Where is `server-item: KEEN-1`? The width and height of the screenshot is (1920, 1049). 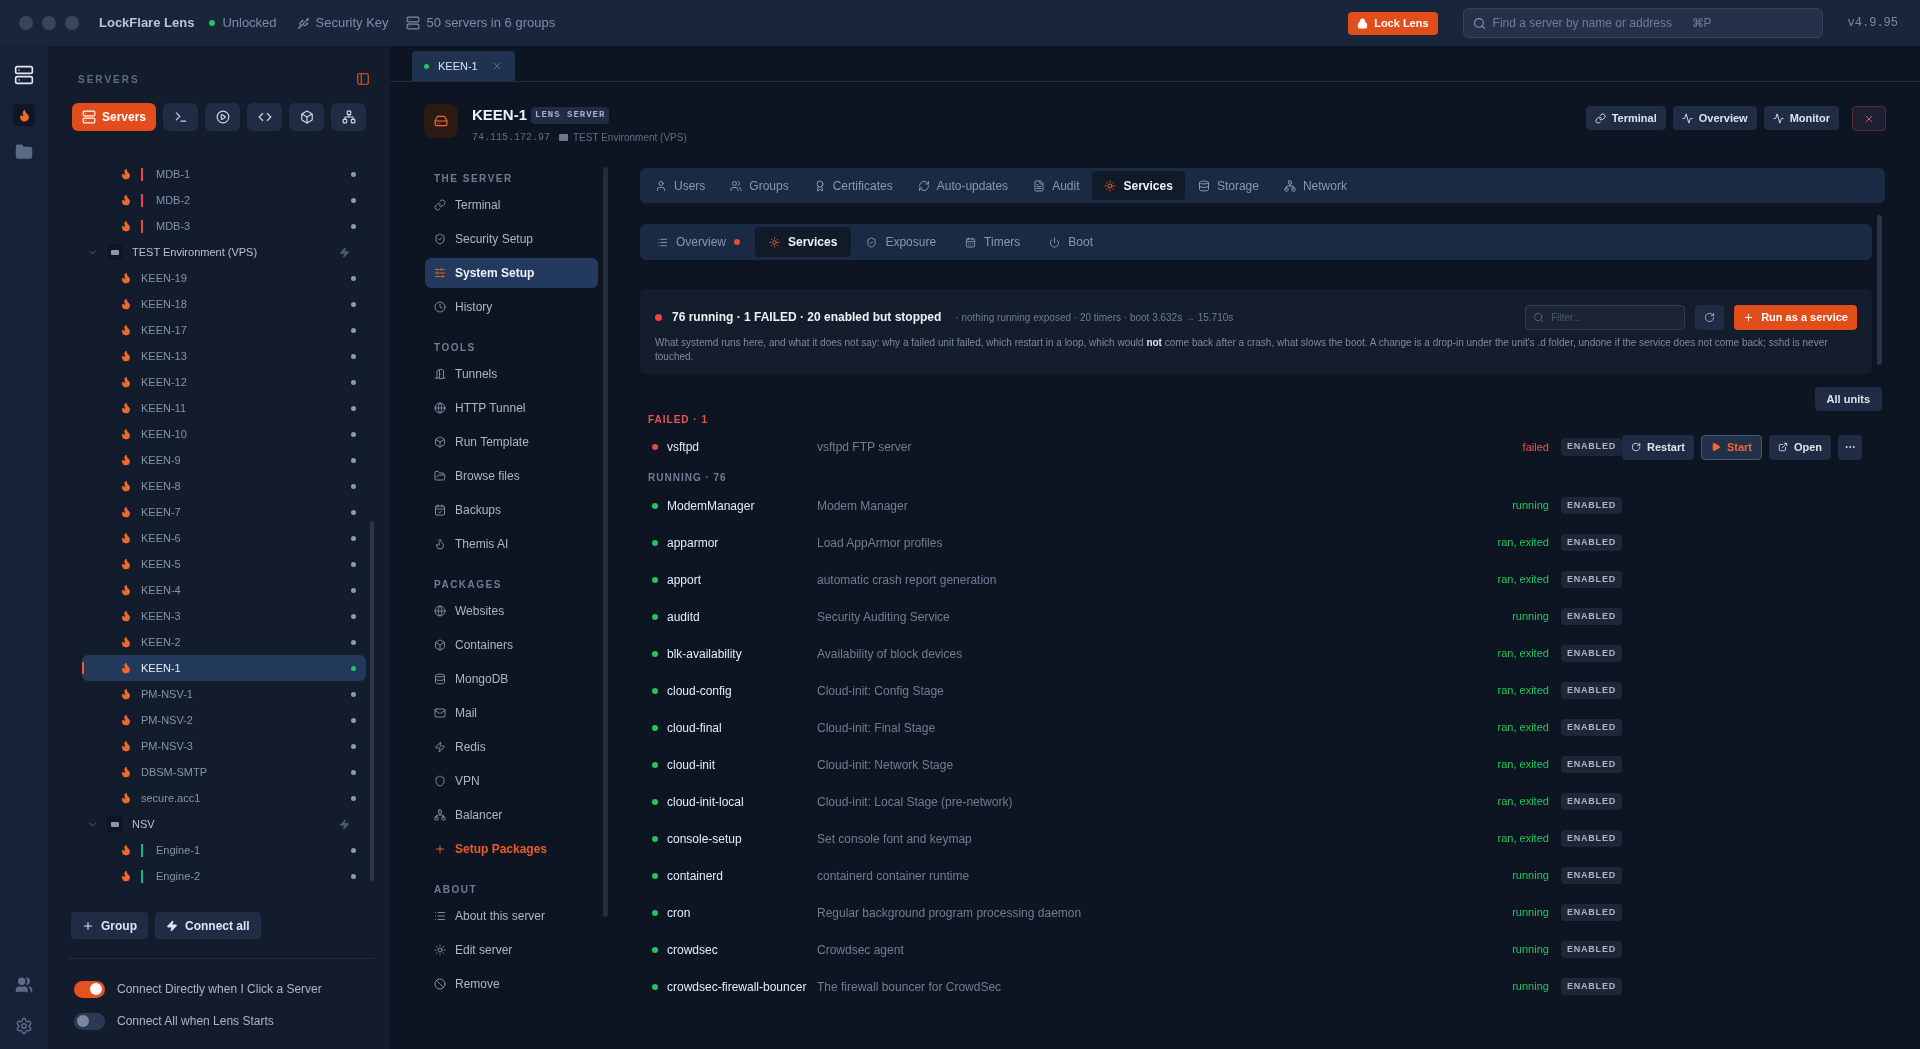
server-item: KEEN-1 is located at coordinates (224, 668).